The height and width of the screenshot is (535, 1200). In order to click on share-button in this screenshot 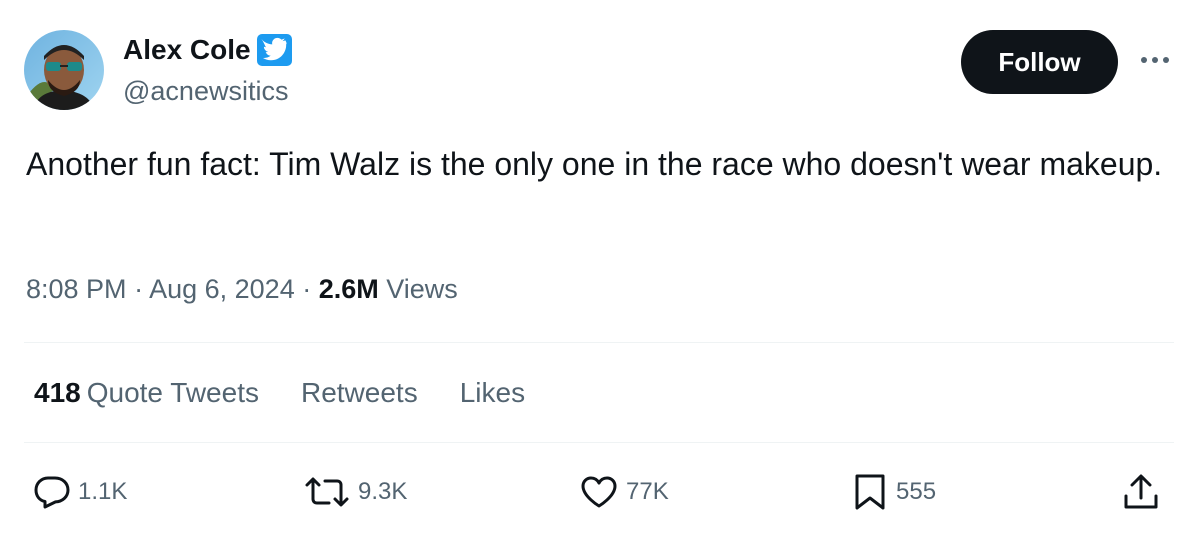, I will do `click(1141, 492)`.